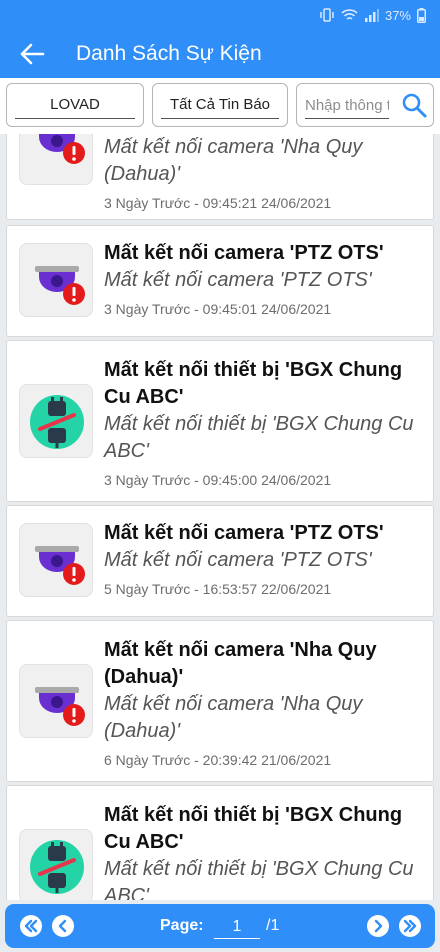  I want to click on event-time: 3 Ngày Trước - 09:45:01 24/06/2021, so click(218, 309).